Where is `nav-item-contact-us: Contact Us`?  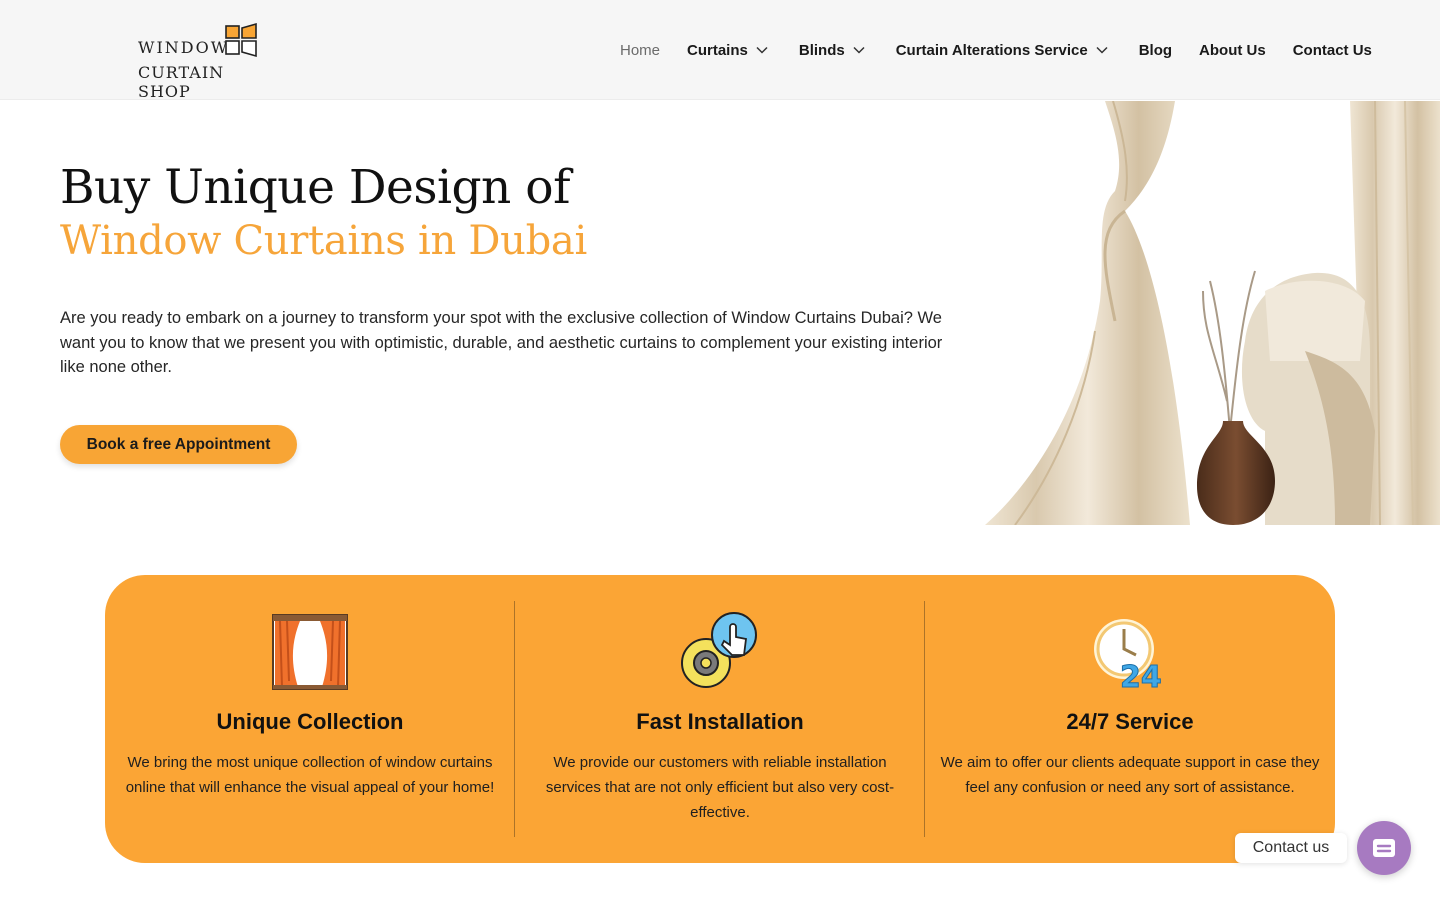 nav-item-contact-us: Contact Us is located at coordinates (1332, 50).